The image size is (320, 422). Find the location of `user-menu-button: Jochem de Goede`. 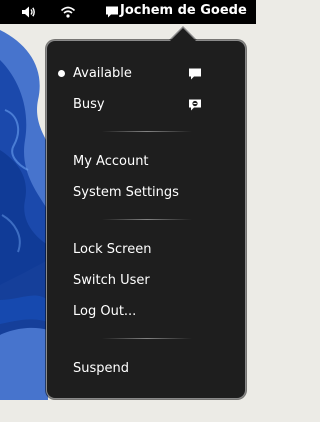

user-menu-button: Jochem de Goede is located at coordinates (183, 10).